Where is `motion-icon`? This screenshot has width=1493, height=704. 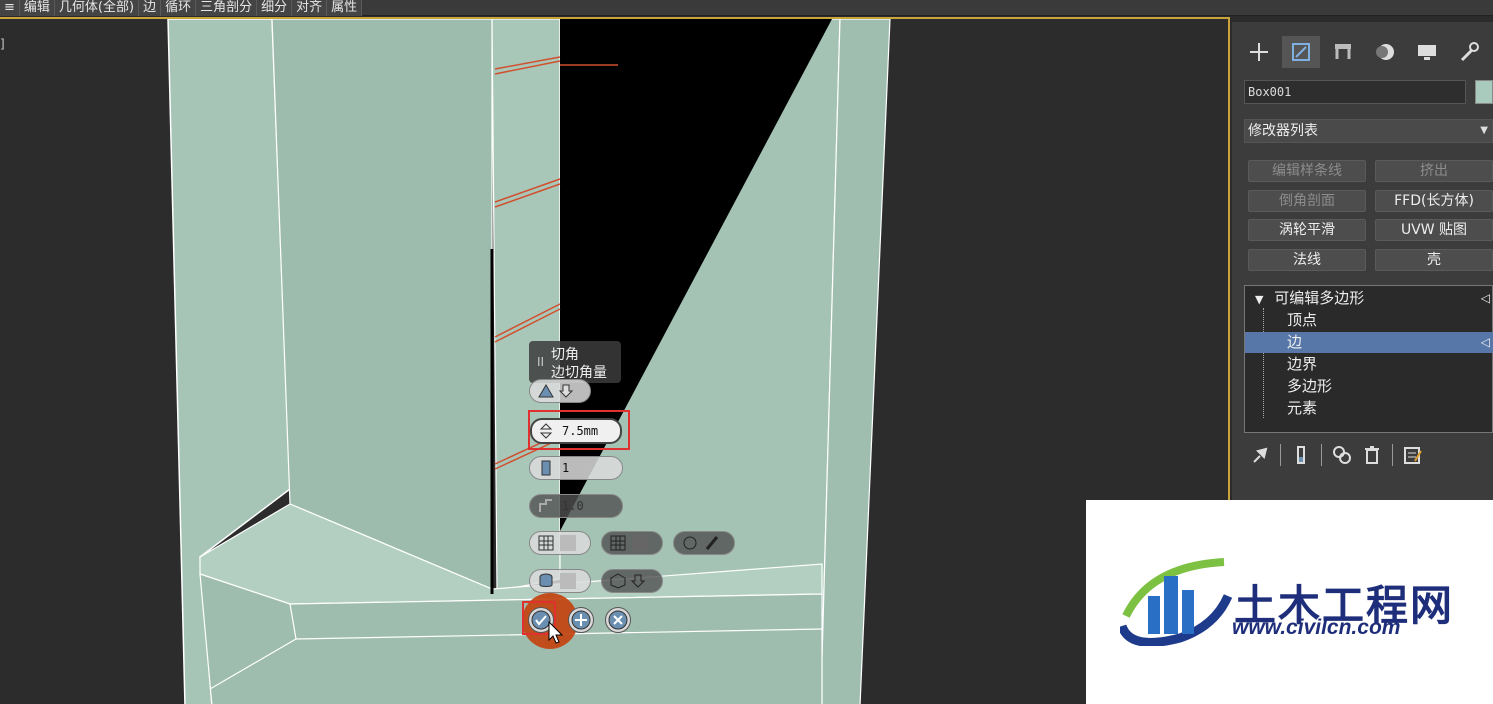
motion-icon is located at coordinates (1385, 52).